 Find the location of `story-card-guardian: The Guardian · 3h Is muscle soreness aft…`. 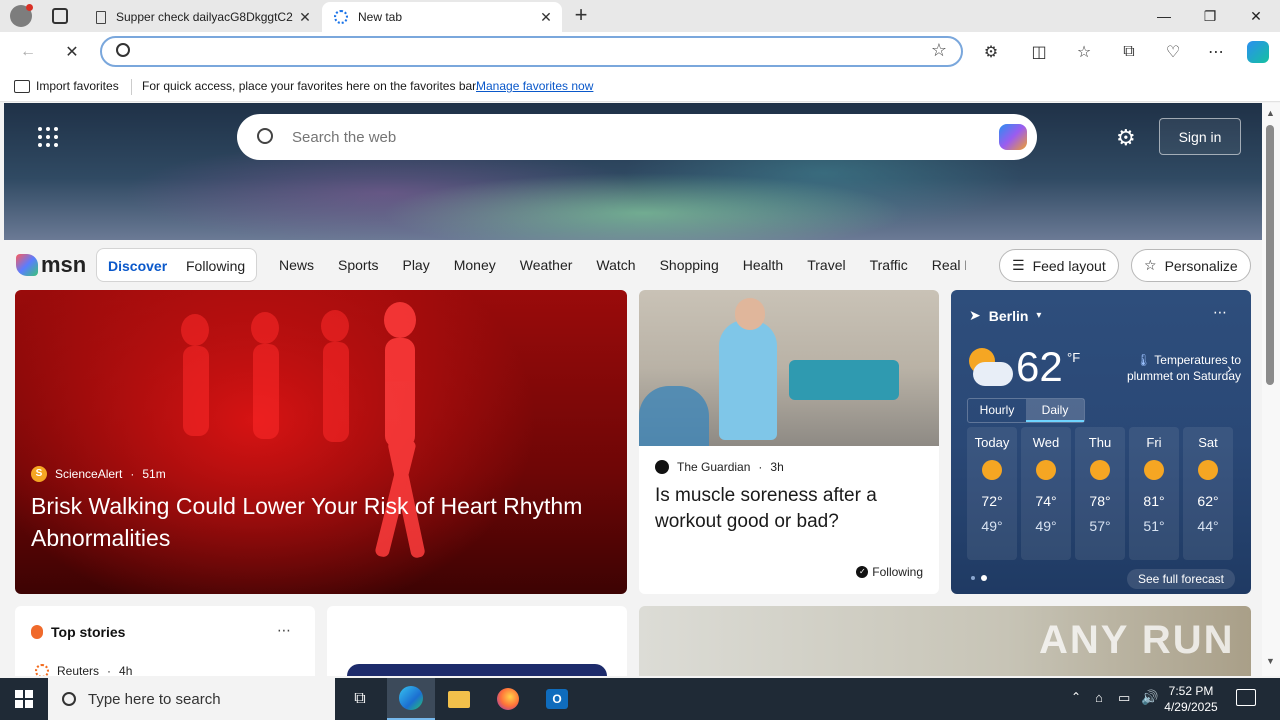

story-card-guardian: The Guardian · 3h Is muscle soreness aft… is located at coordinates (789, 442).